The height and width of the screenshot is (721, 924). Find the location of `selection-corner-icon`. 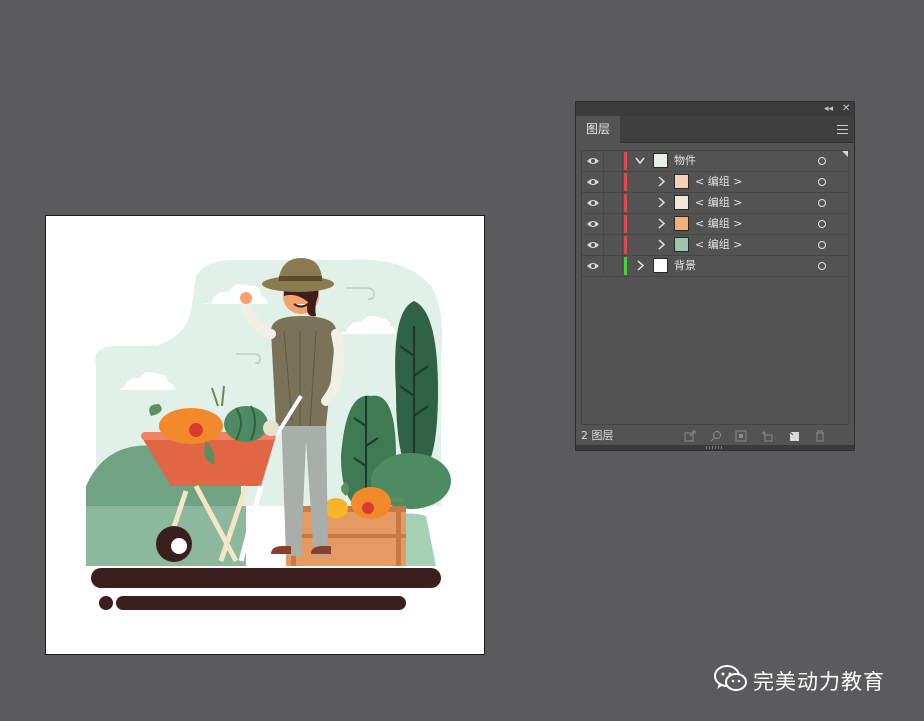

selection-corner-icon is located at coordinates (845, 154).